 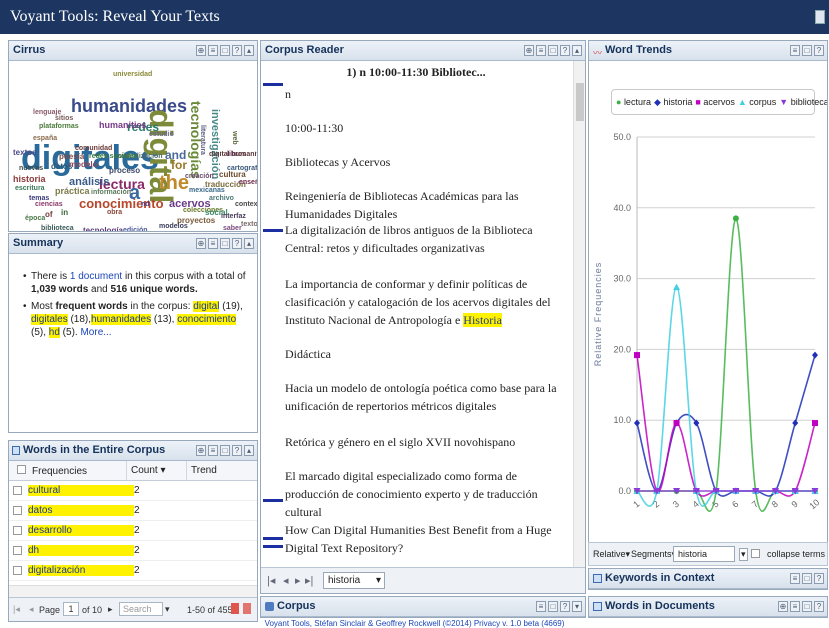 What do you see at coordinates (757, 102) in the screenshot?
I see `legend-item-corpus: ▲ corpus` at bounding box center [757, 102].